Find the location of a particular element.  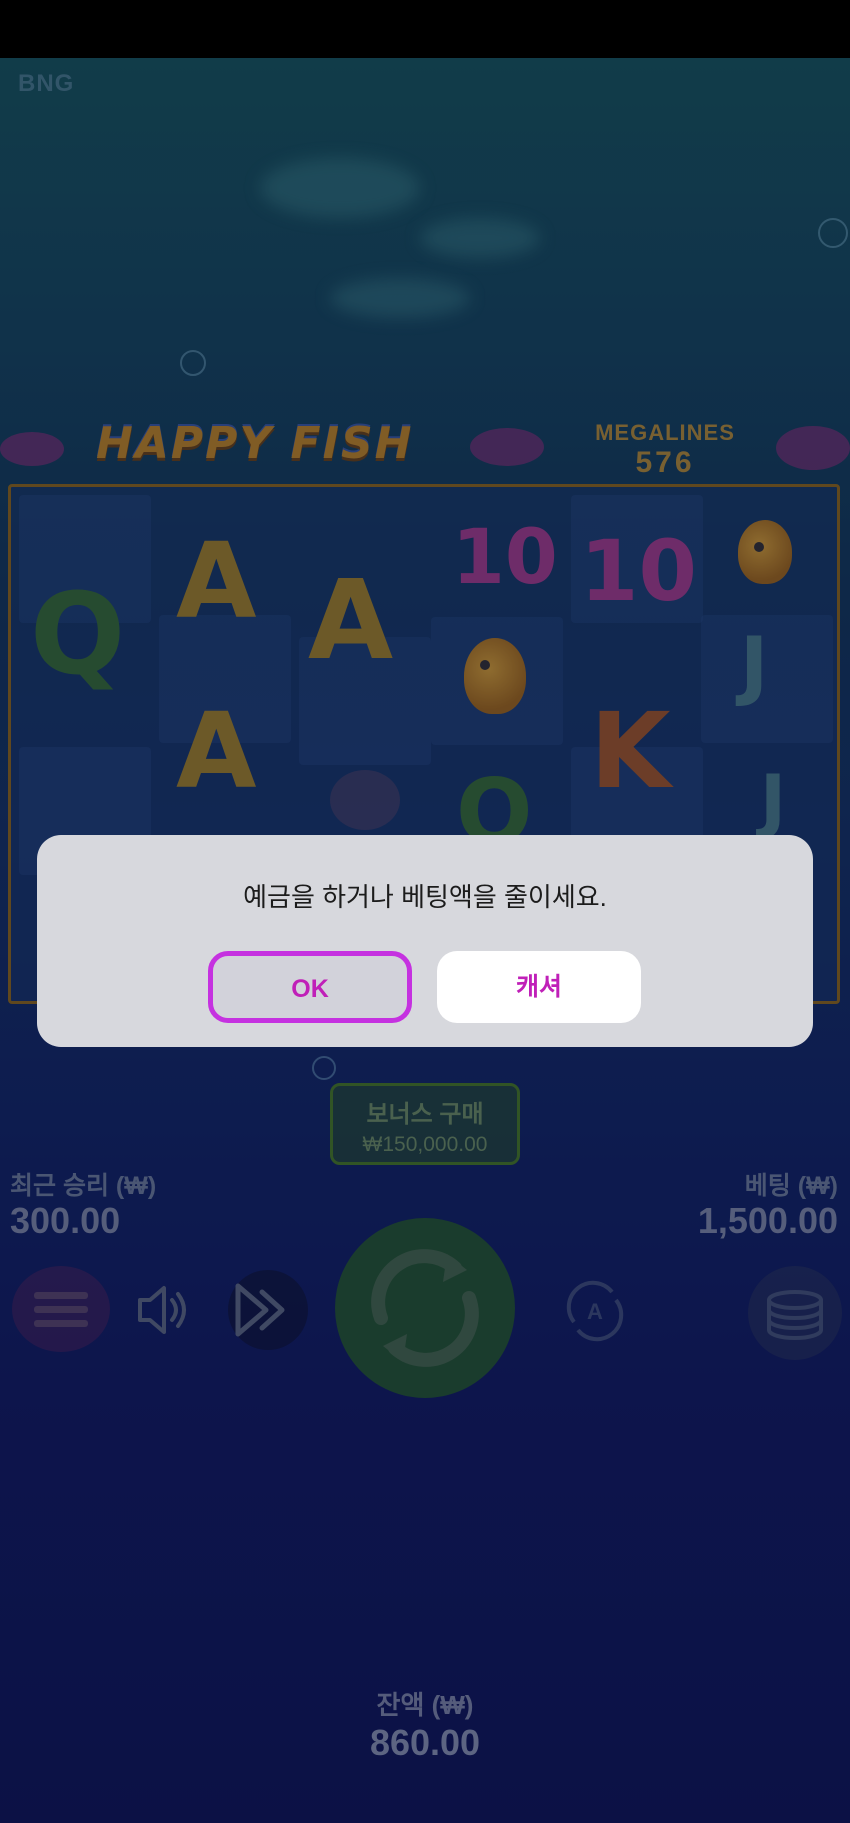

ok-button: OK is located at coordinates (310, 987).